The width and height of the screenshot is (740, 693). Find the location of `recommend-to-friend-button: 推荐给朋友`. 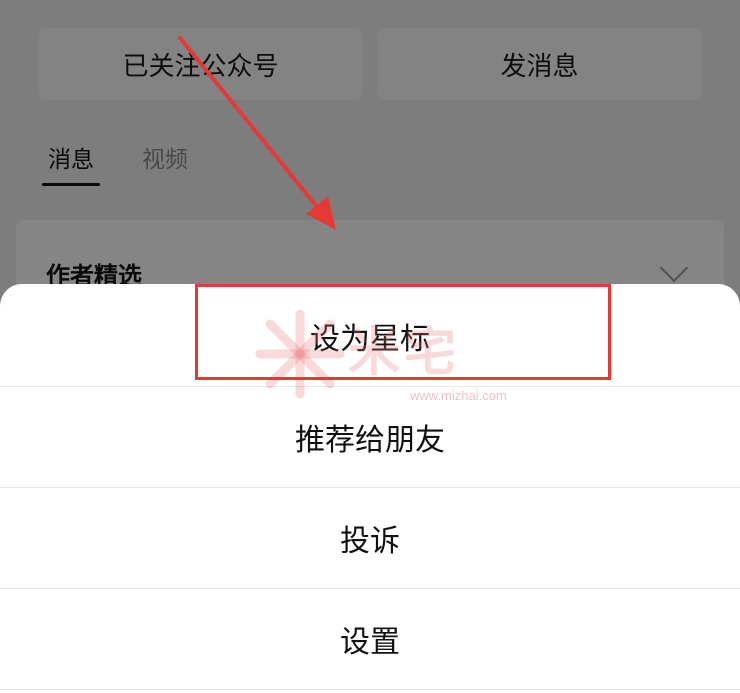

recommend-to-friend-button: 推荐给朋友 is located at coordinates (370, 437).